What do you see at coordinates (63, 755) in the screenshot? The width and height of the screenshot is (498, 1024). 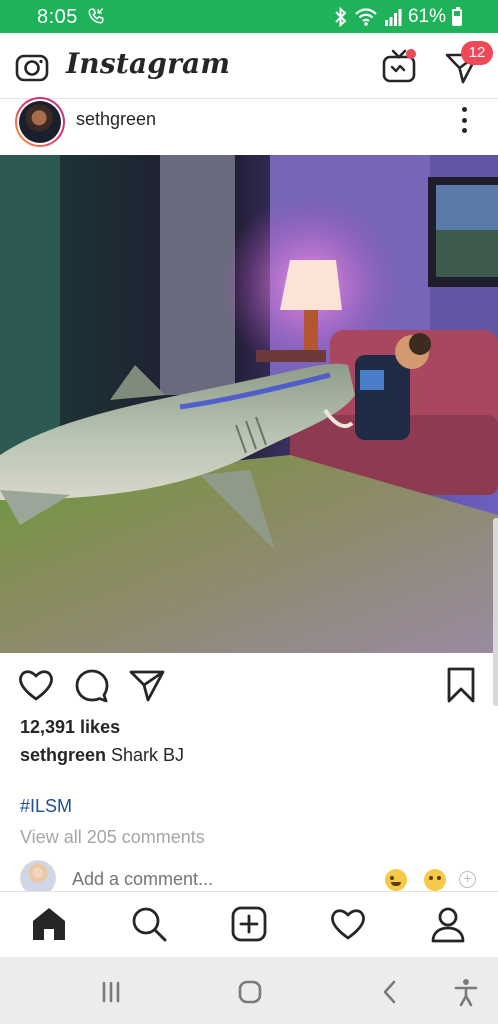 I see `caption-username: sethgreen` at bounding box center [63, 755].